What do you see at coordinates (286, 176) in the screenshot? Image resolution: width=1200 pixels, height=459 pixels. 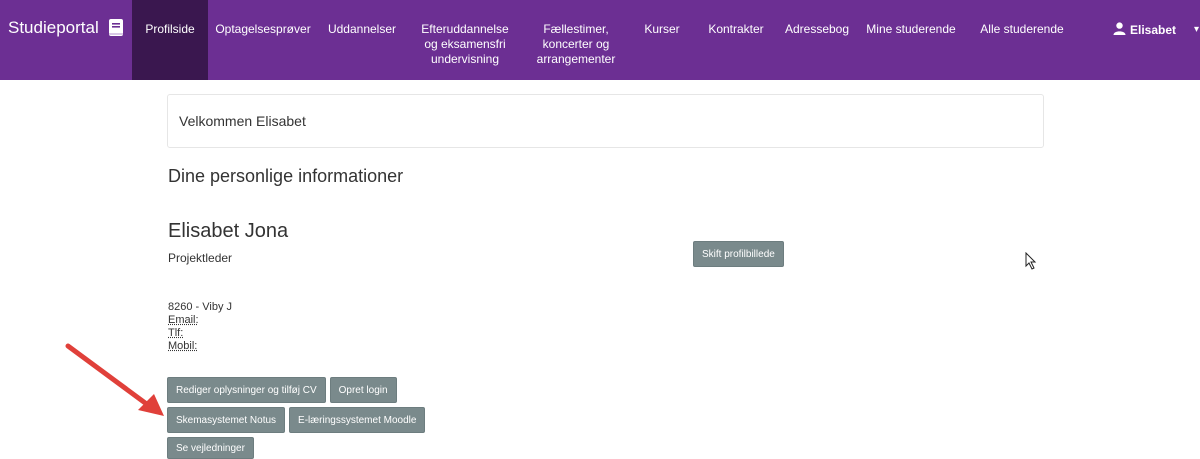 I see `section-title: Dine personlige informationer` at bounding box center [286, 176].